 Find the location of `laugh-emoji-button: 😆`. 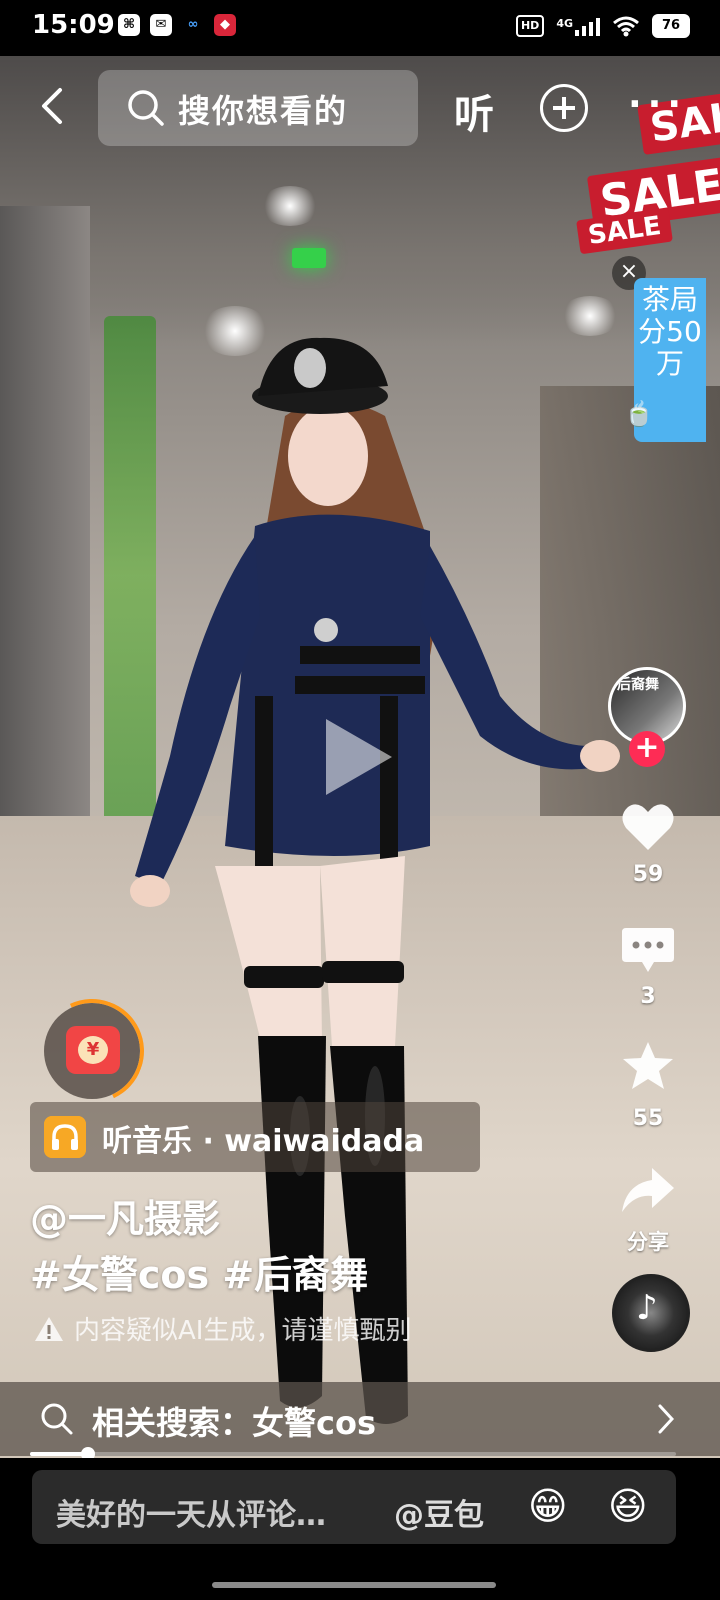

laugh-emoji-button: 😆 is located at coordinates (628, 1506).